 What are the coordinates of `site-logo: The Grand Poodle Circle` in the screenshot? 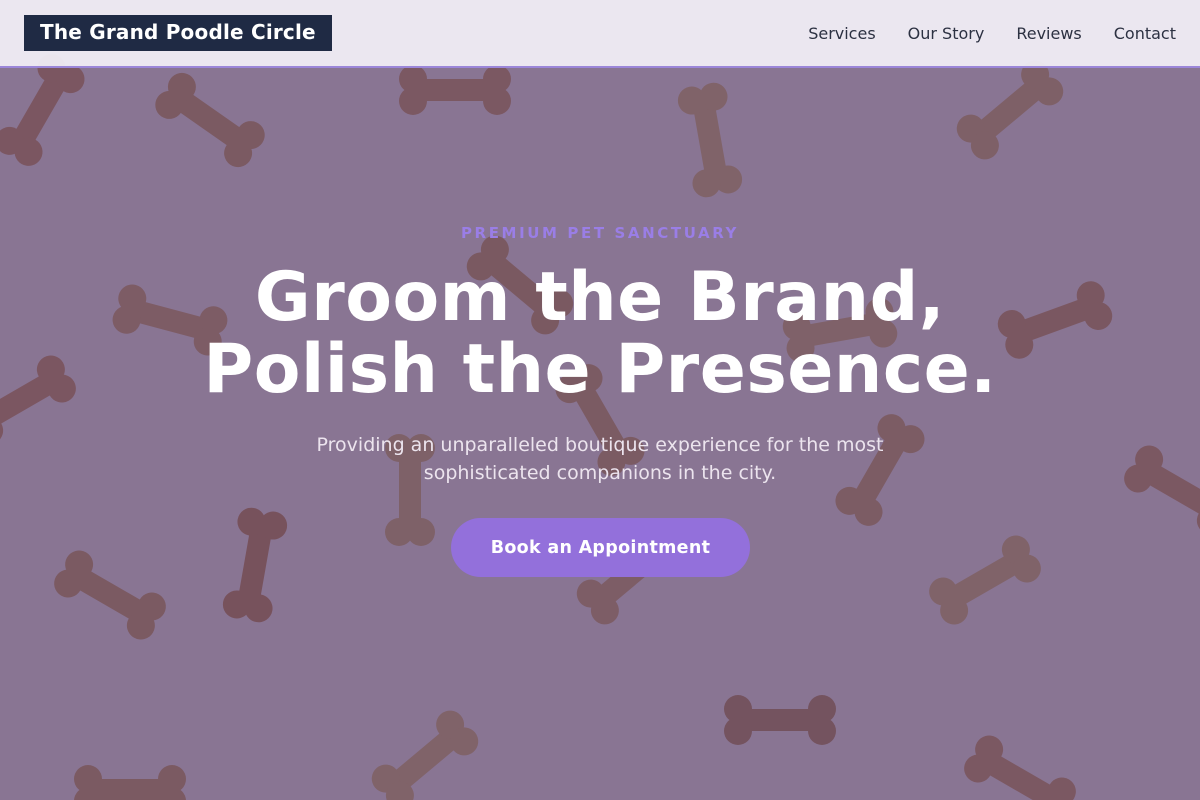 It's located at (178, 33).